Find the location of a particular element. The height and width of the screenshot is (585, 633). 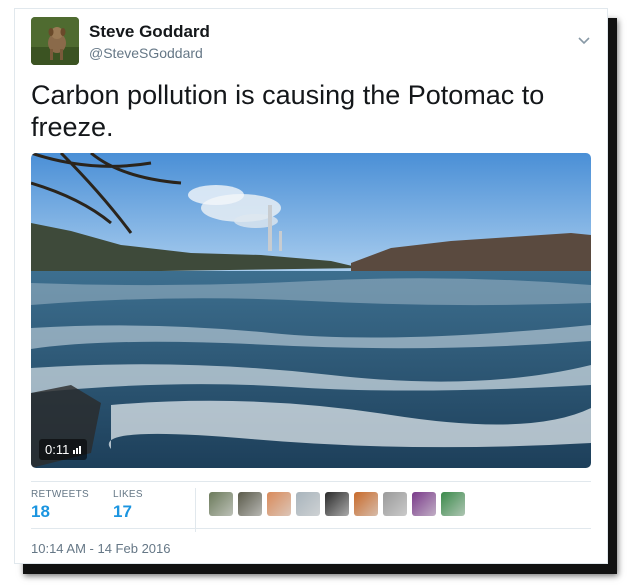

retweets-count: 18 is located at coordinates (40, 511).